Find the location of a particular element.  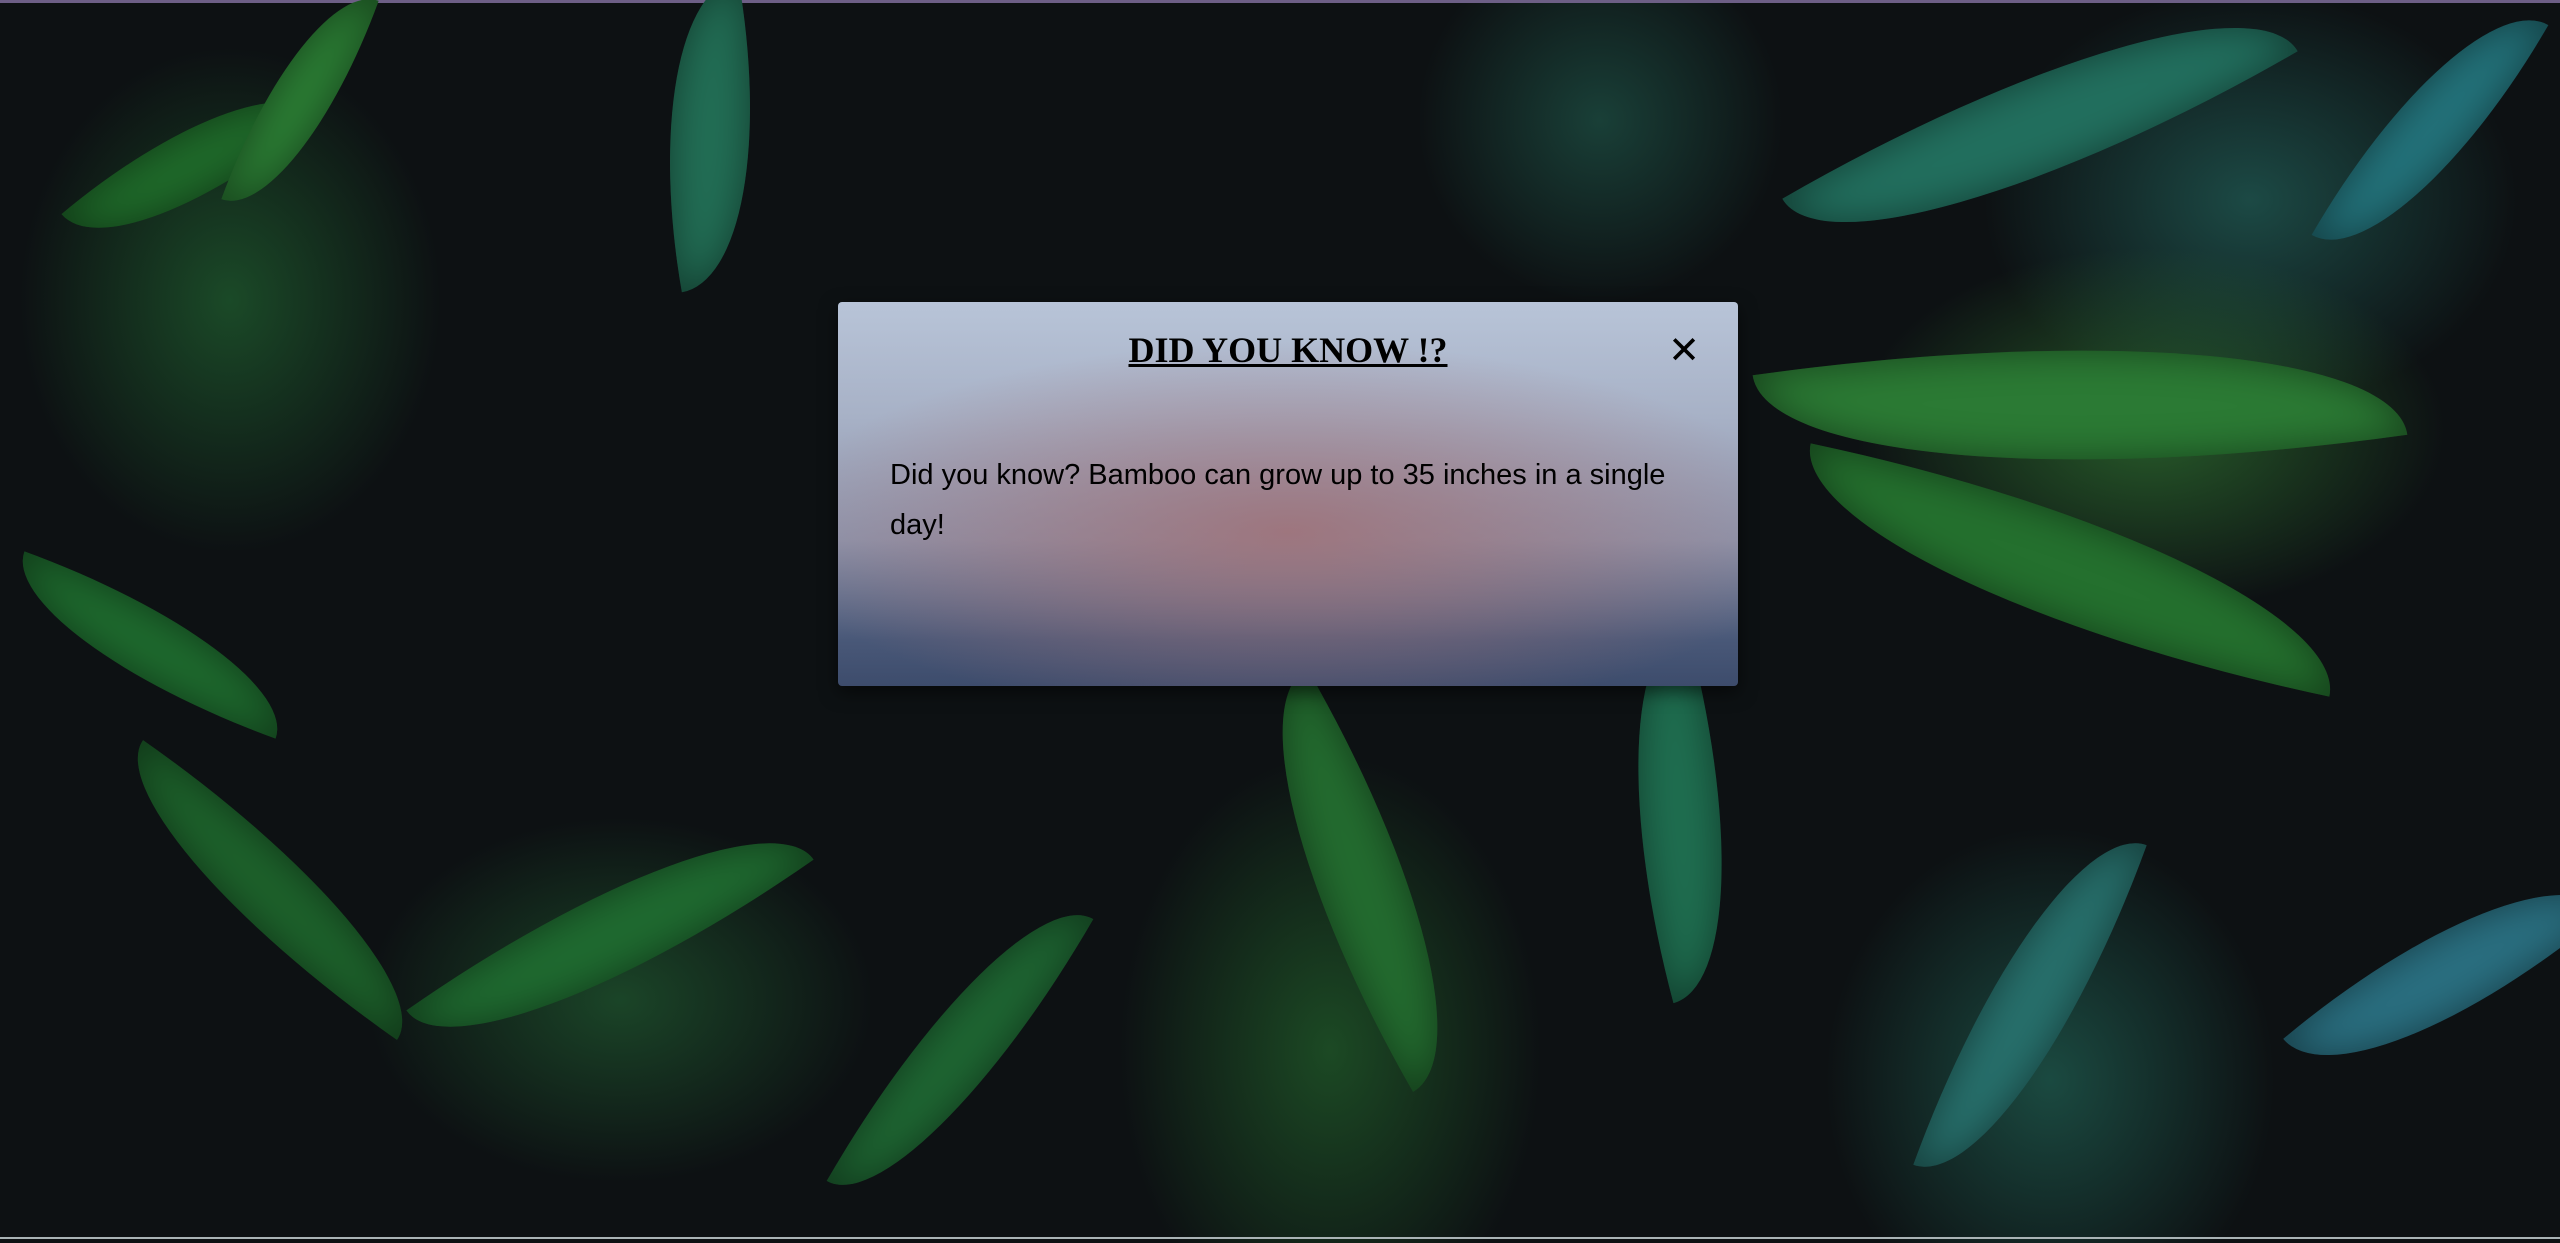

close-icon: ✕ is located at coordinates (1684, 350).